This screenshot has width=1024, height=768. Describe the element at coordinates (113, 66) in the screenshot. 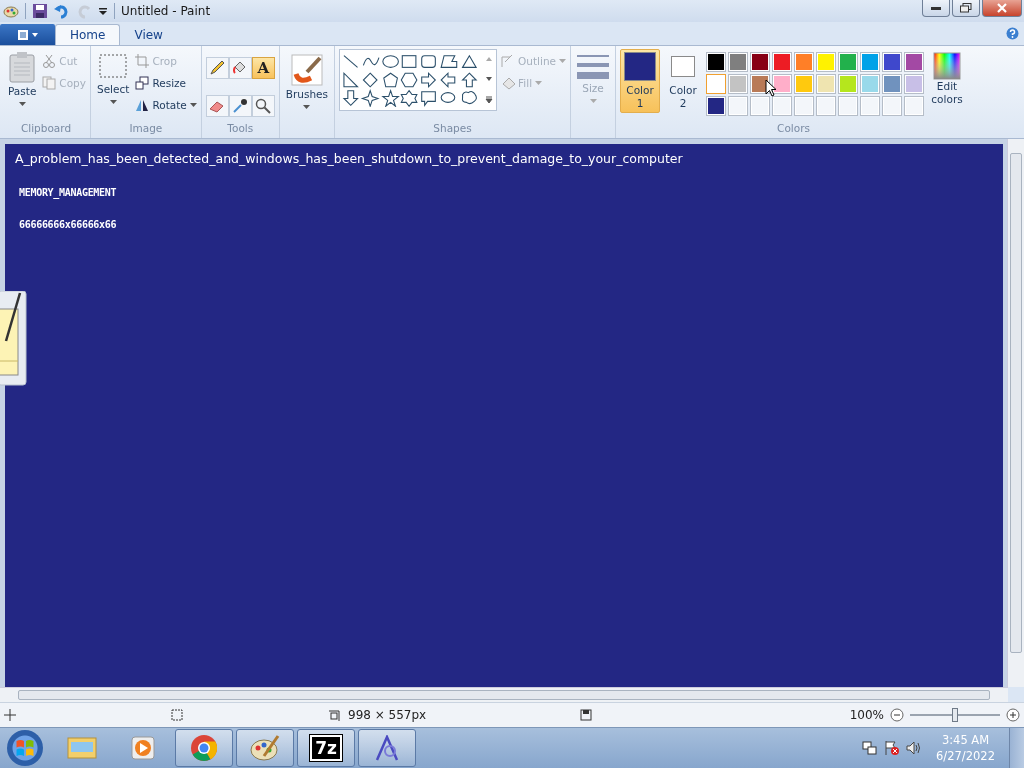

I see `selection-icon` at that location.